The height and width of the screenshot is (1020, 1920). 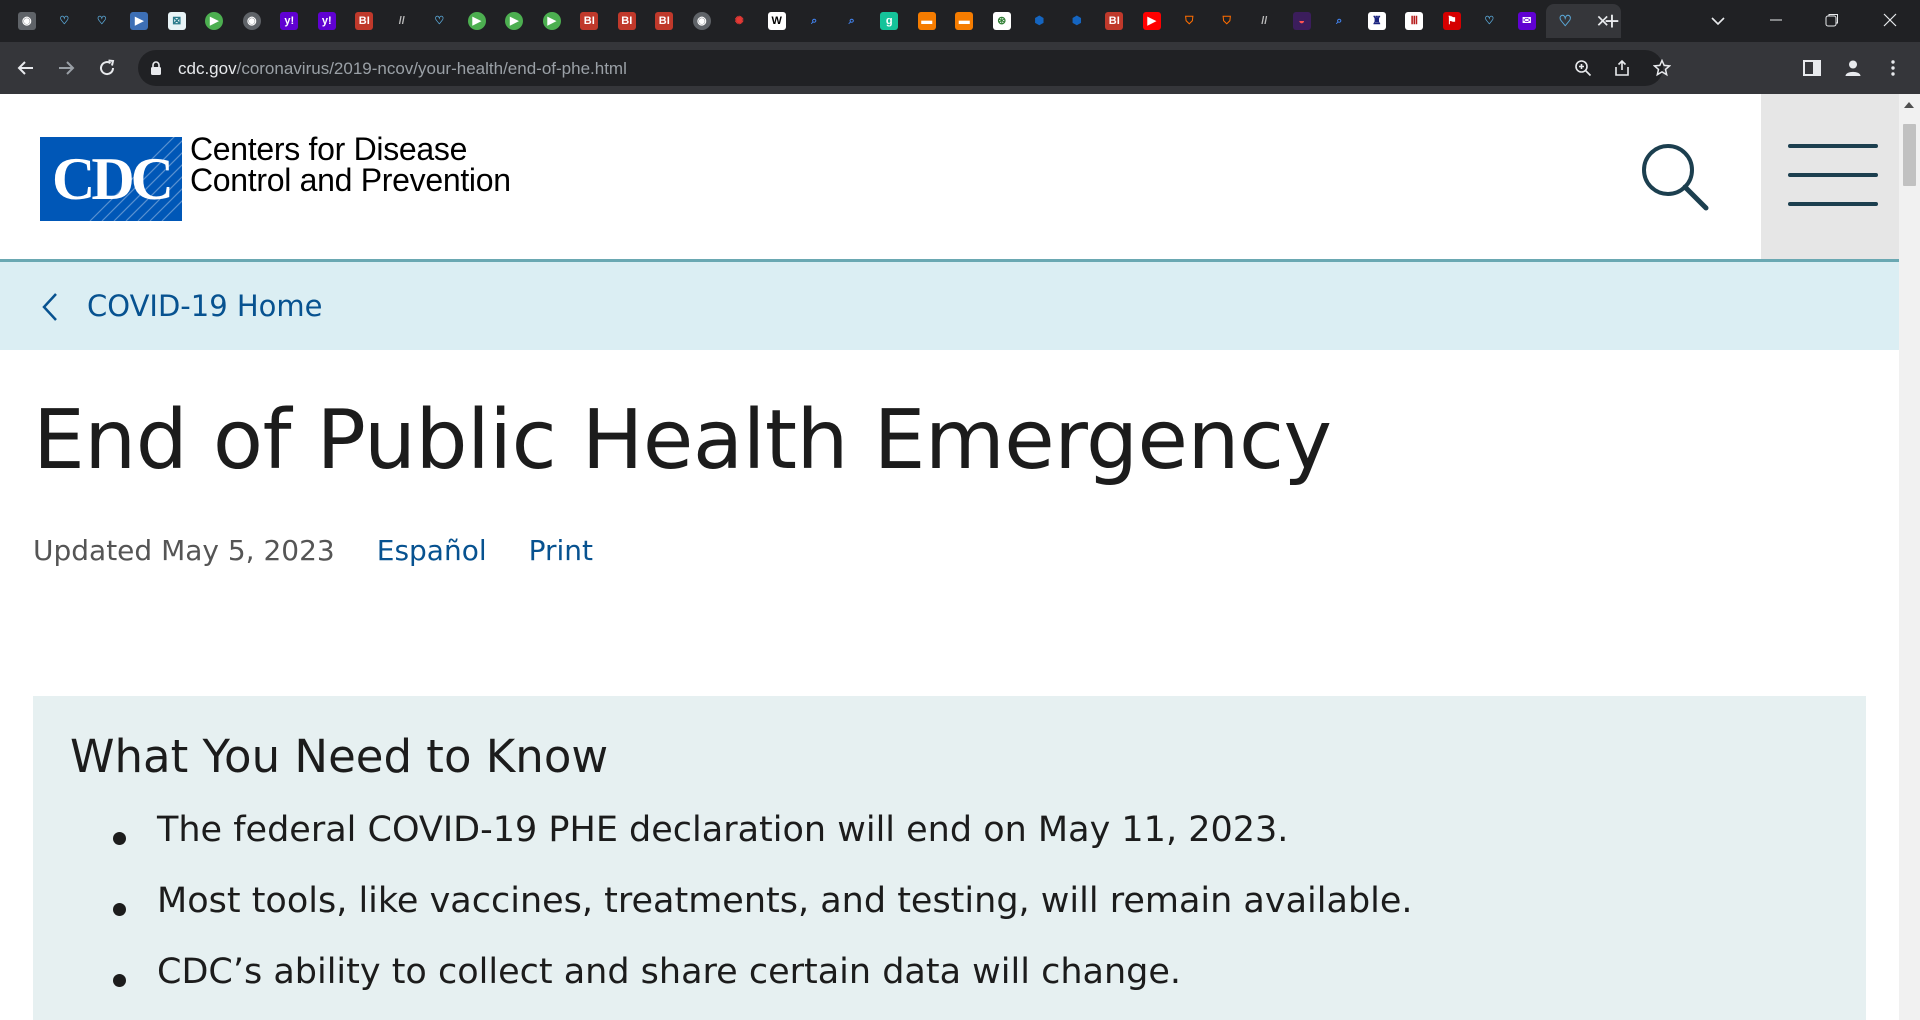 I want to click on bullet-icon, so click(x=119, y=838).